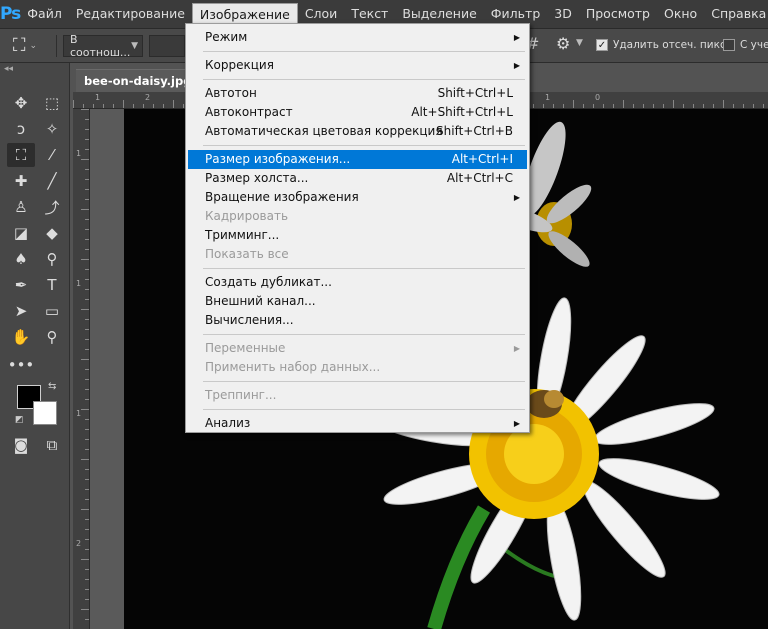  Describe the element at coordinates (21, 311) in the screenshot. I see `path-selection-tool-icon: ➤` at that location.